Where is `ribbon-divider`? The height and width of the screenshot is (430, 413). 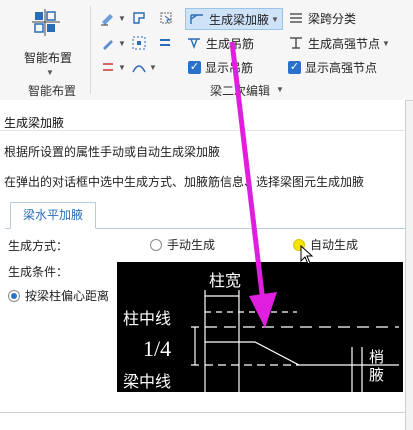 ribbon-divider is located at coordinates (90, 50).